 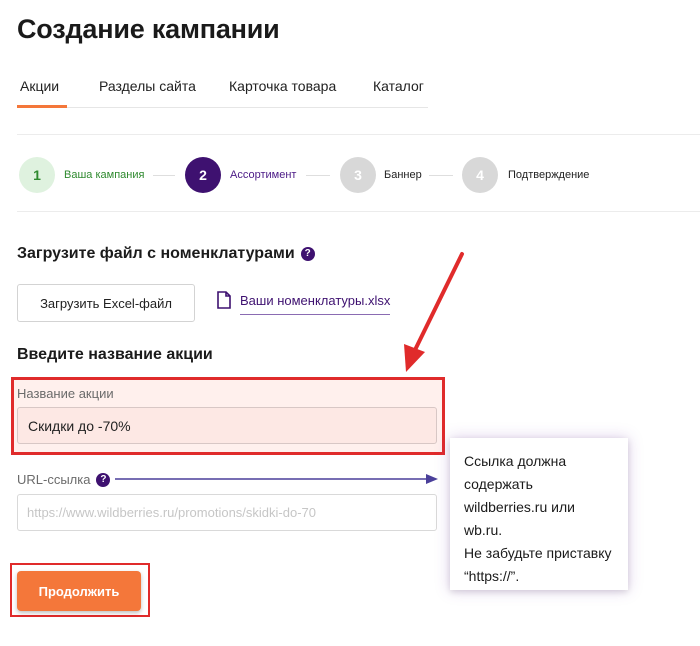 What do you see at coordinates (148, 29) in the screenshot?
I see `page-title: Создание кампании` at bounding box center [148, 29].